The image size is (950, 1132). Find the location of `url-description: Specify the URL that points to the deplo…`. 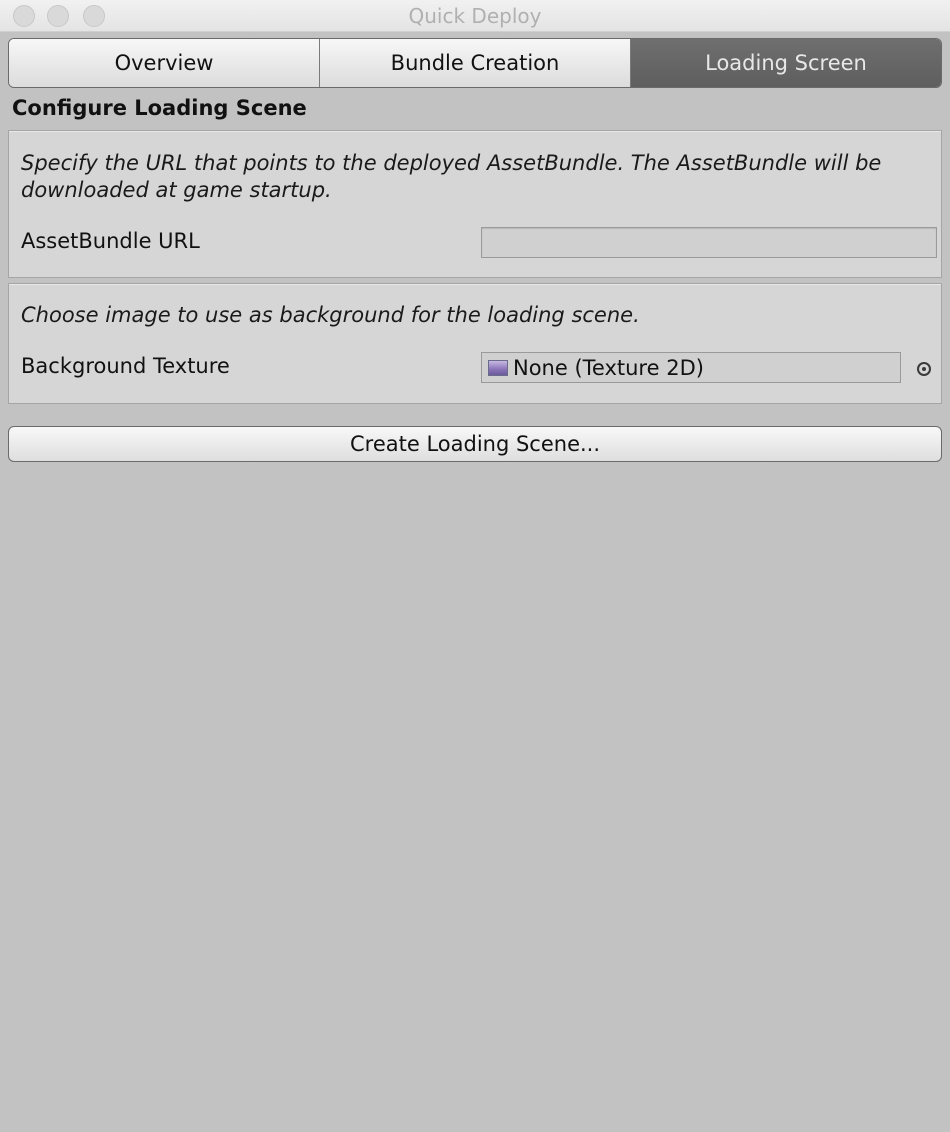

url-description: Specify the URL that points to the deplo… is located at coordinates (451, 176).